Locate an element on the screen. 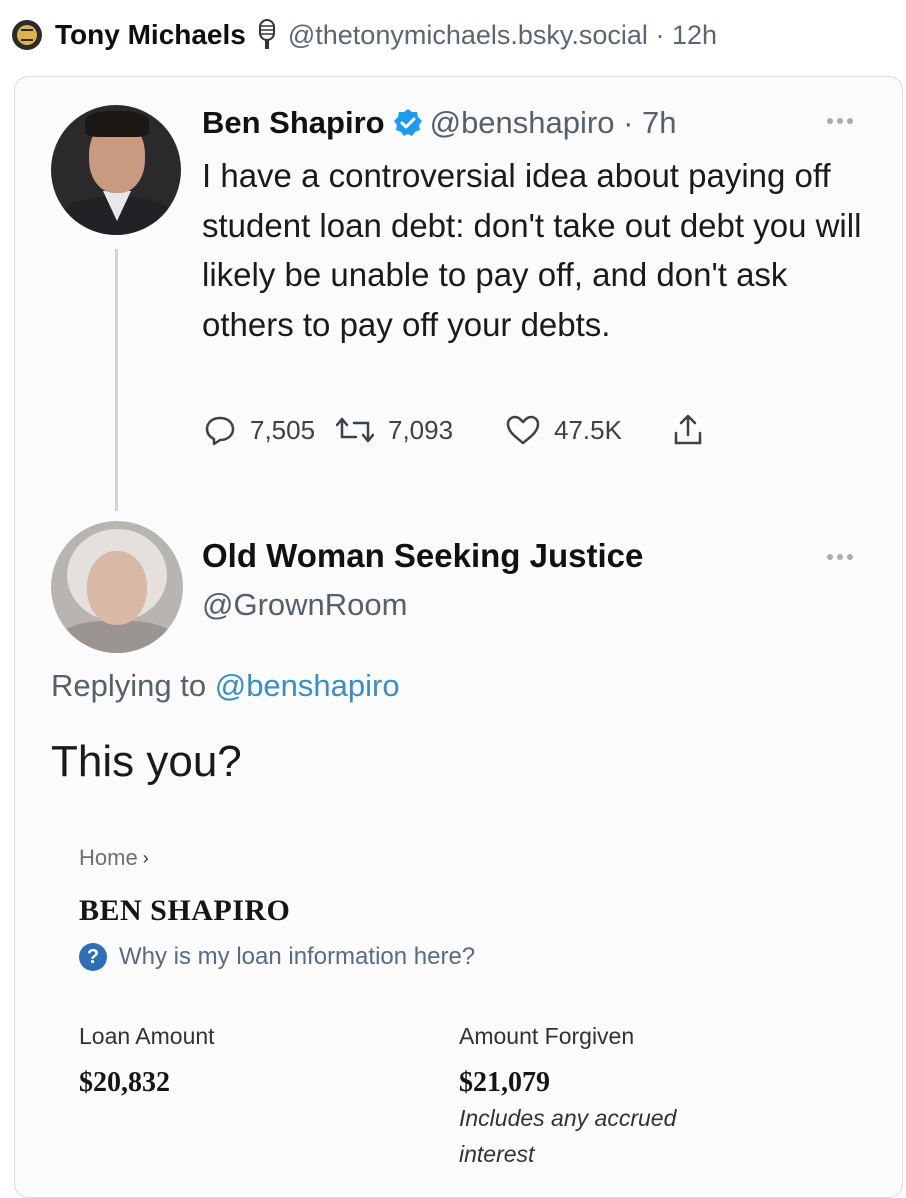 The image size is (906, 1198). retweet-count: 7,093 is located at coordinates (421, 429).